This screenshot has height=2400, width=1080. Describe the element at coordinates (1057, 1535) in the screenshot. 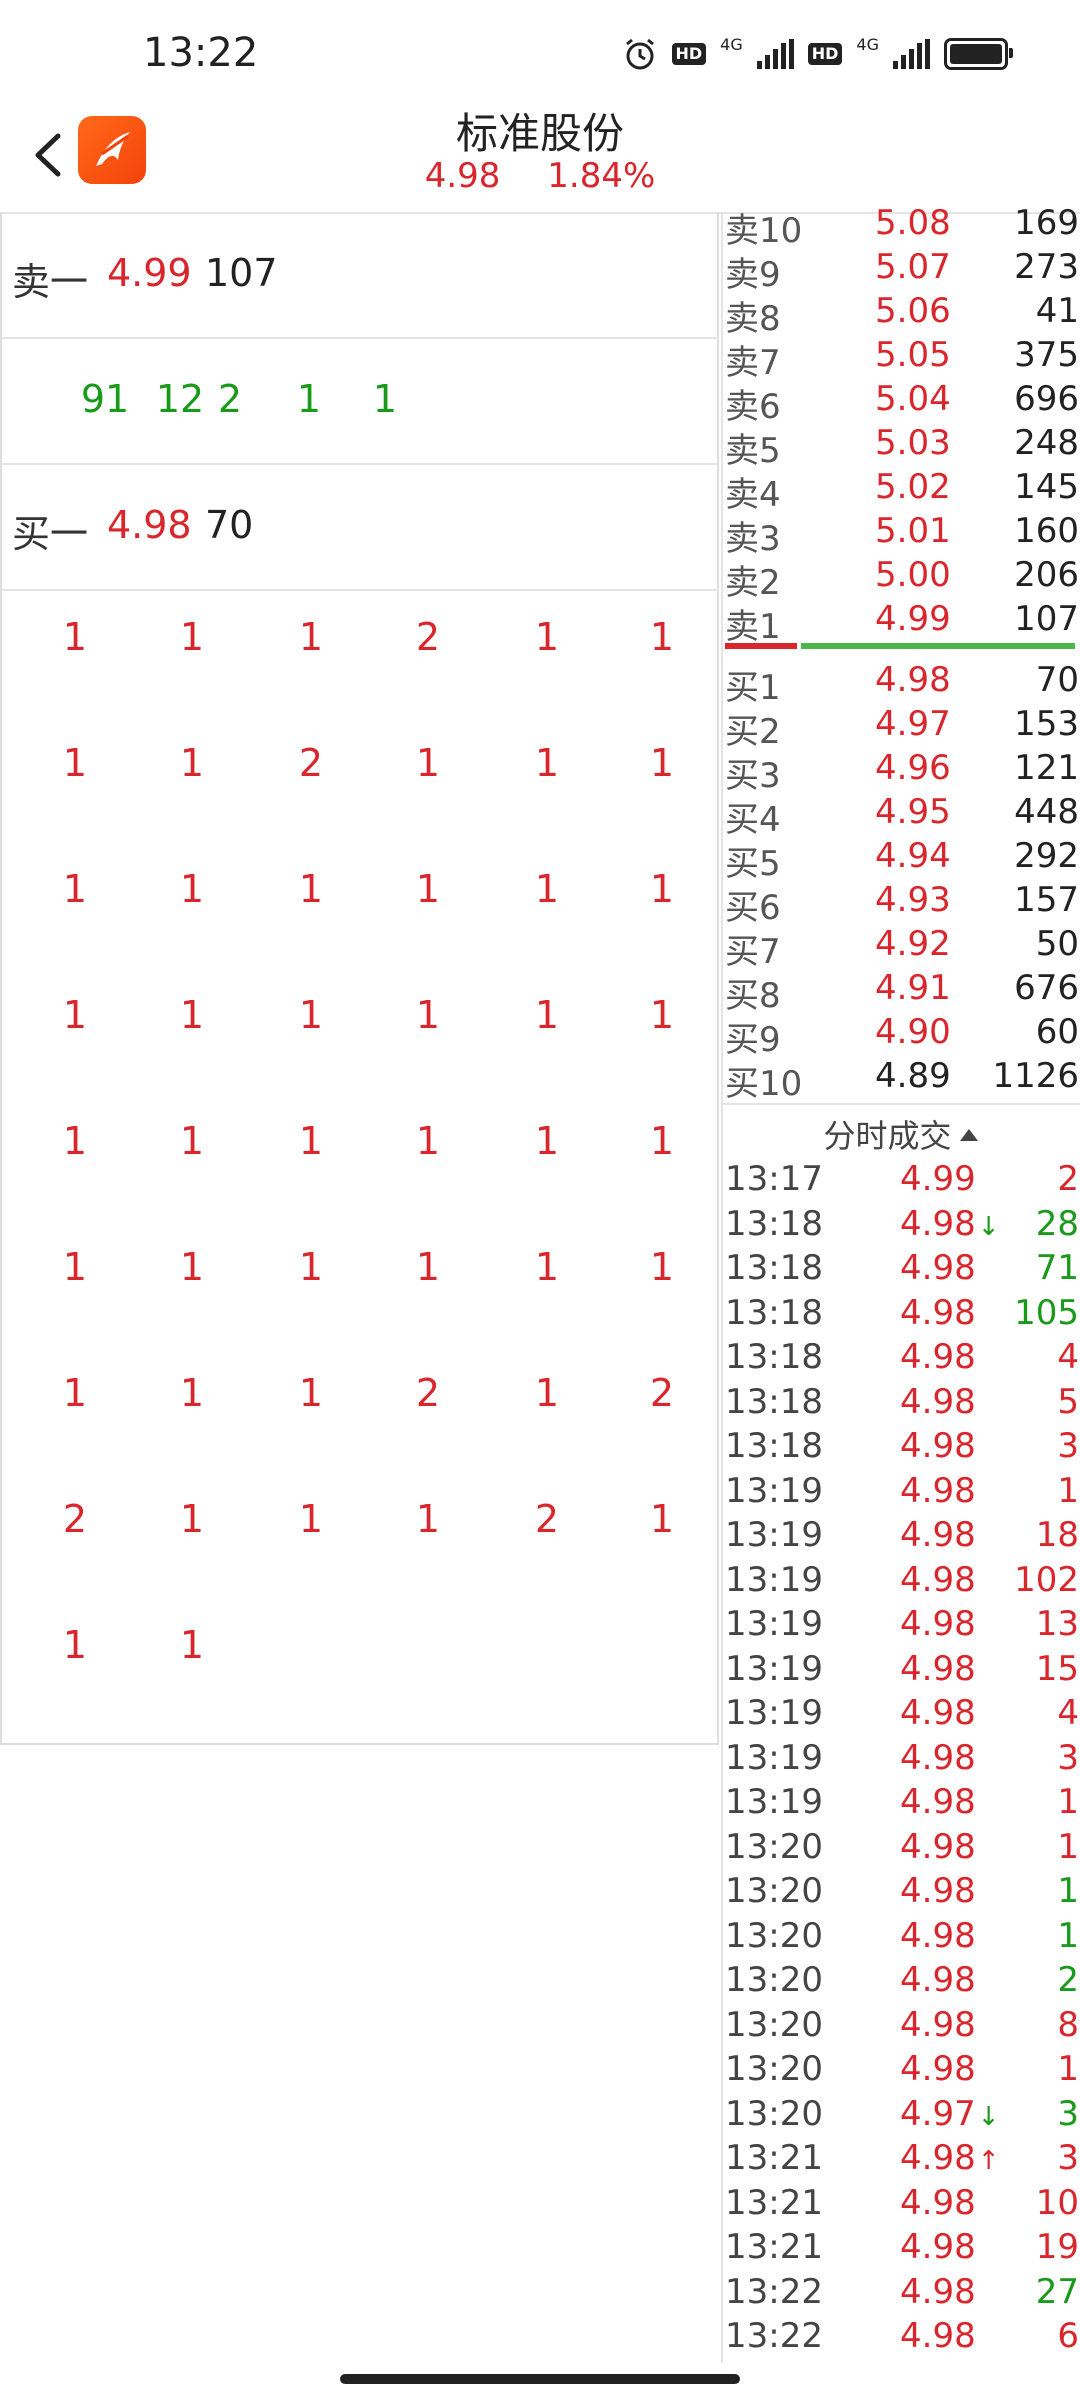

I see `trade-volume: 18` at that location.